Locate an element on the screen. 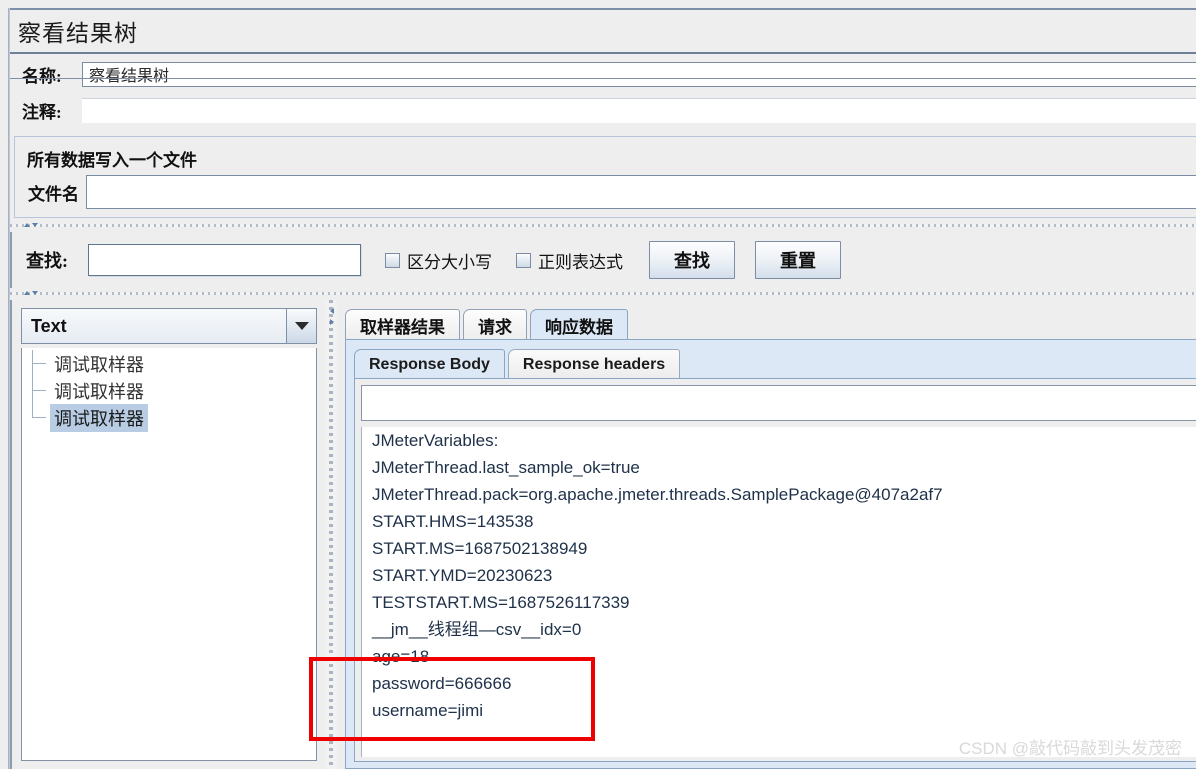 This screenshot has height=769, width=1196. splitter-lower is located at coordinates (603, 293).